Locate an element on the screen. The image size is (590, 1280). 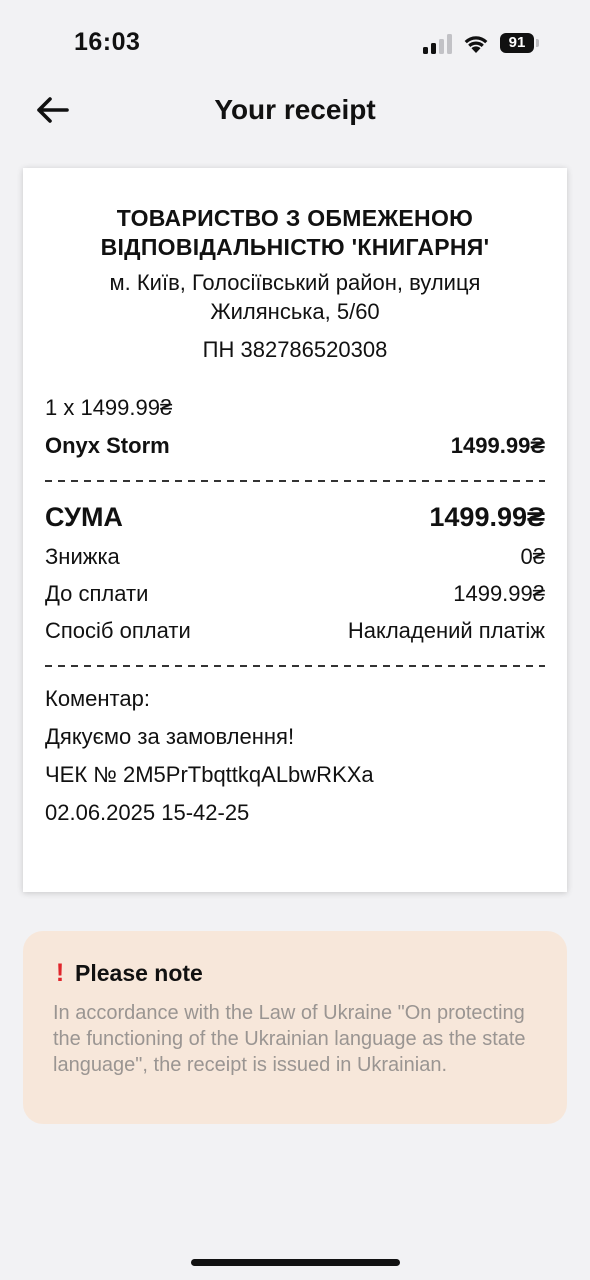
check-number: ЧЕК № 2M5PrTbqttkqALbwRKXa is located at coordinates (209, 774).